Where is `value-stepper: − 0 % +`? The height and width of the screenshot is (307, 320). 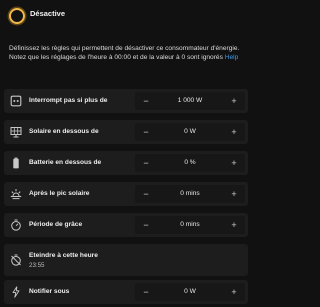
value-stepper: − 0 % + is located at coordinates (190, 163).